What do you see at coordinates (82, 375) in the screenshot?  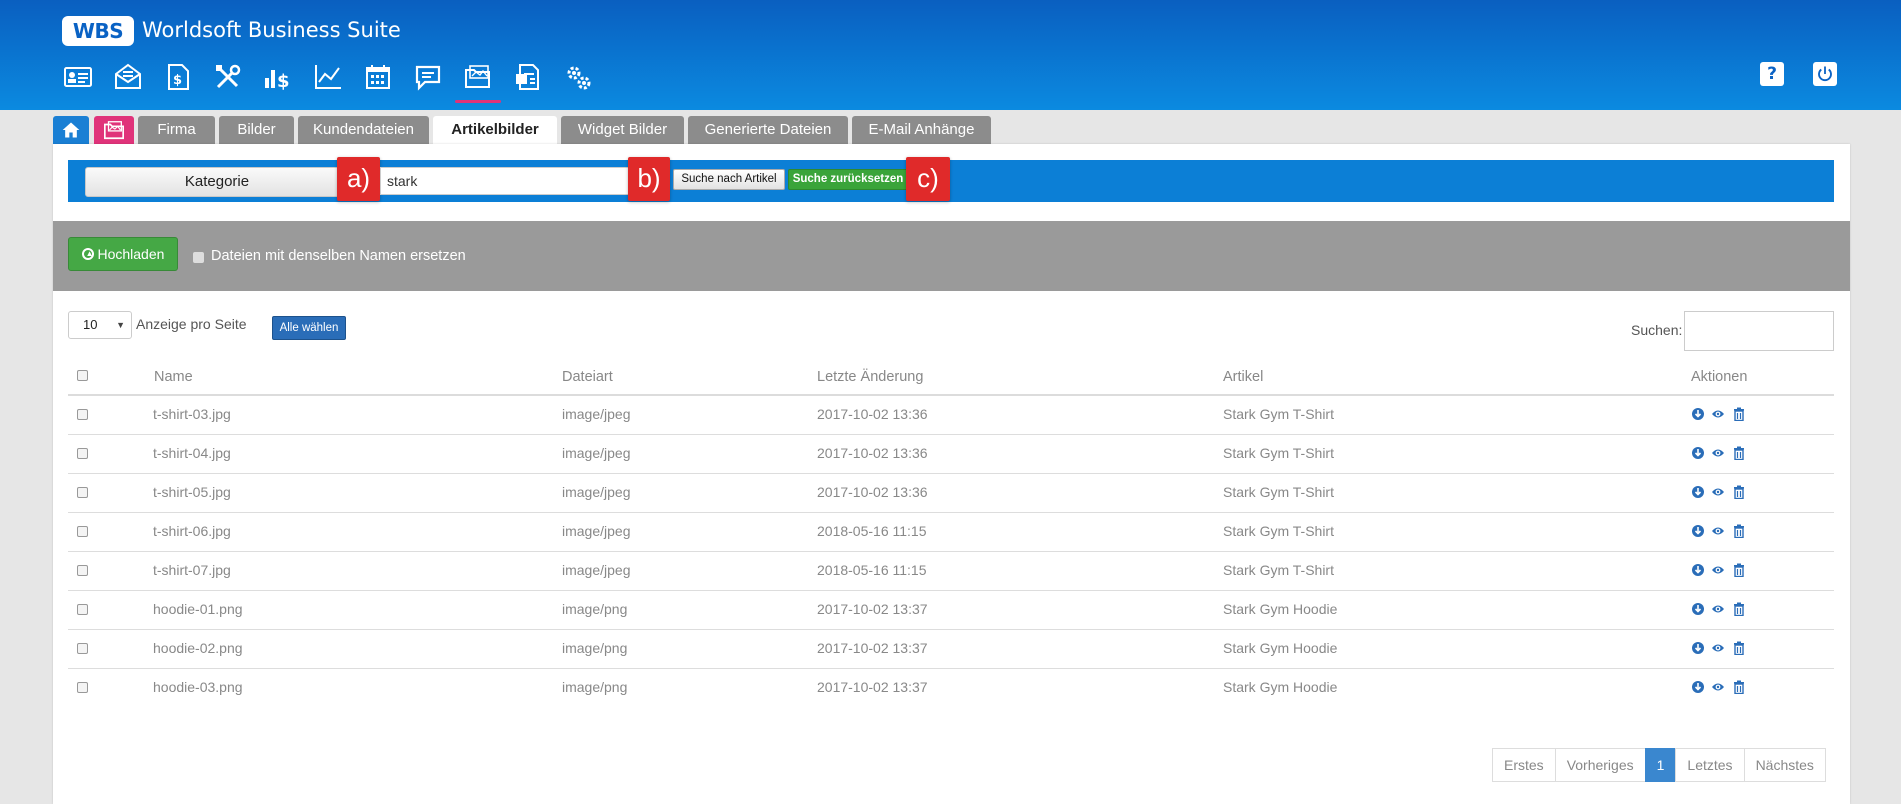 I see `select-all-checkbox` at bounding box center [82, 375].